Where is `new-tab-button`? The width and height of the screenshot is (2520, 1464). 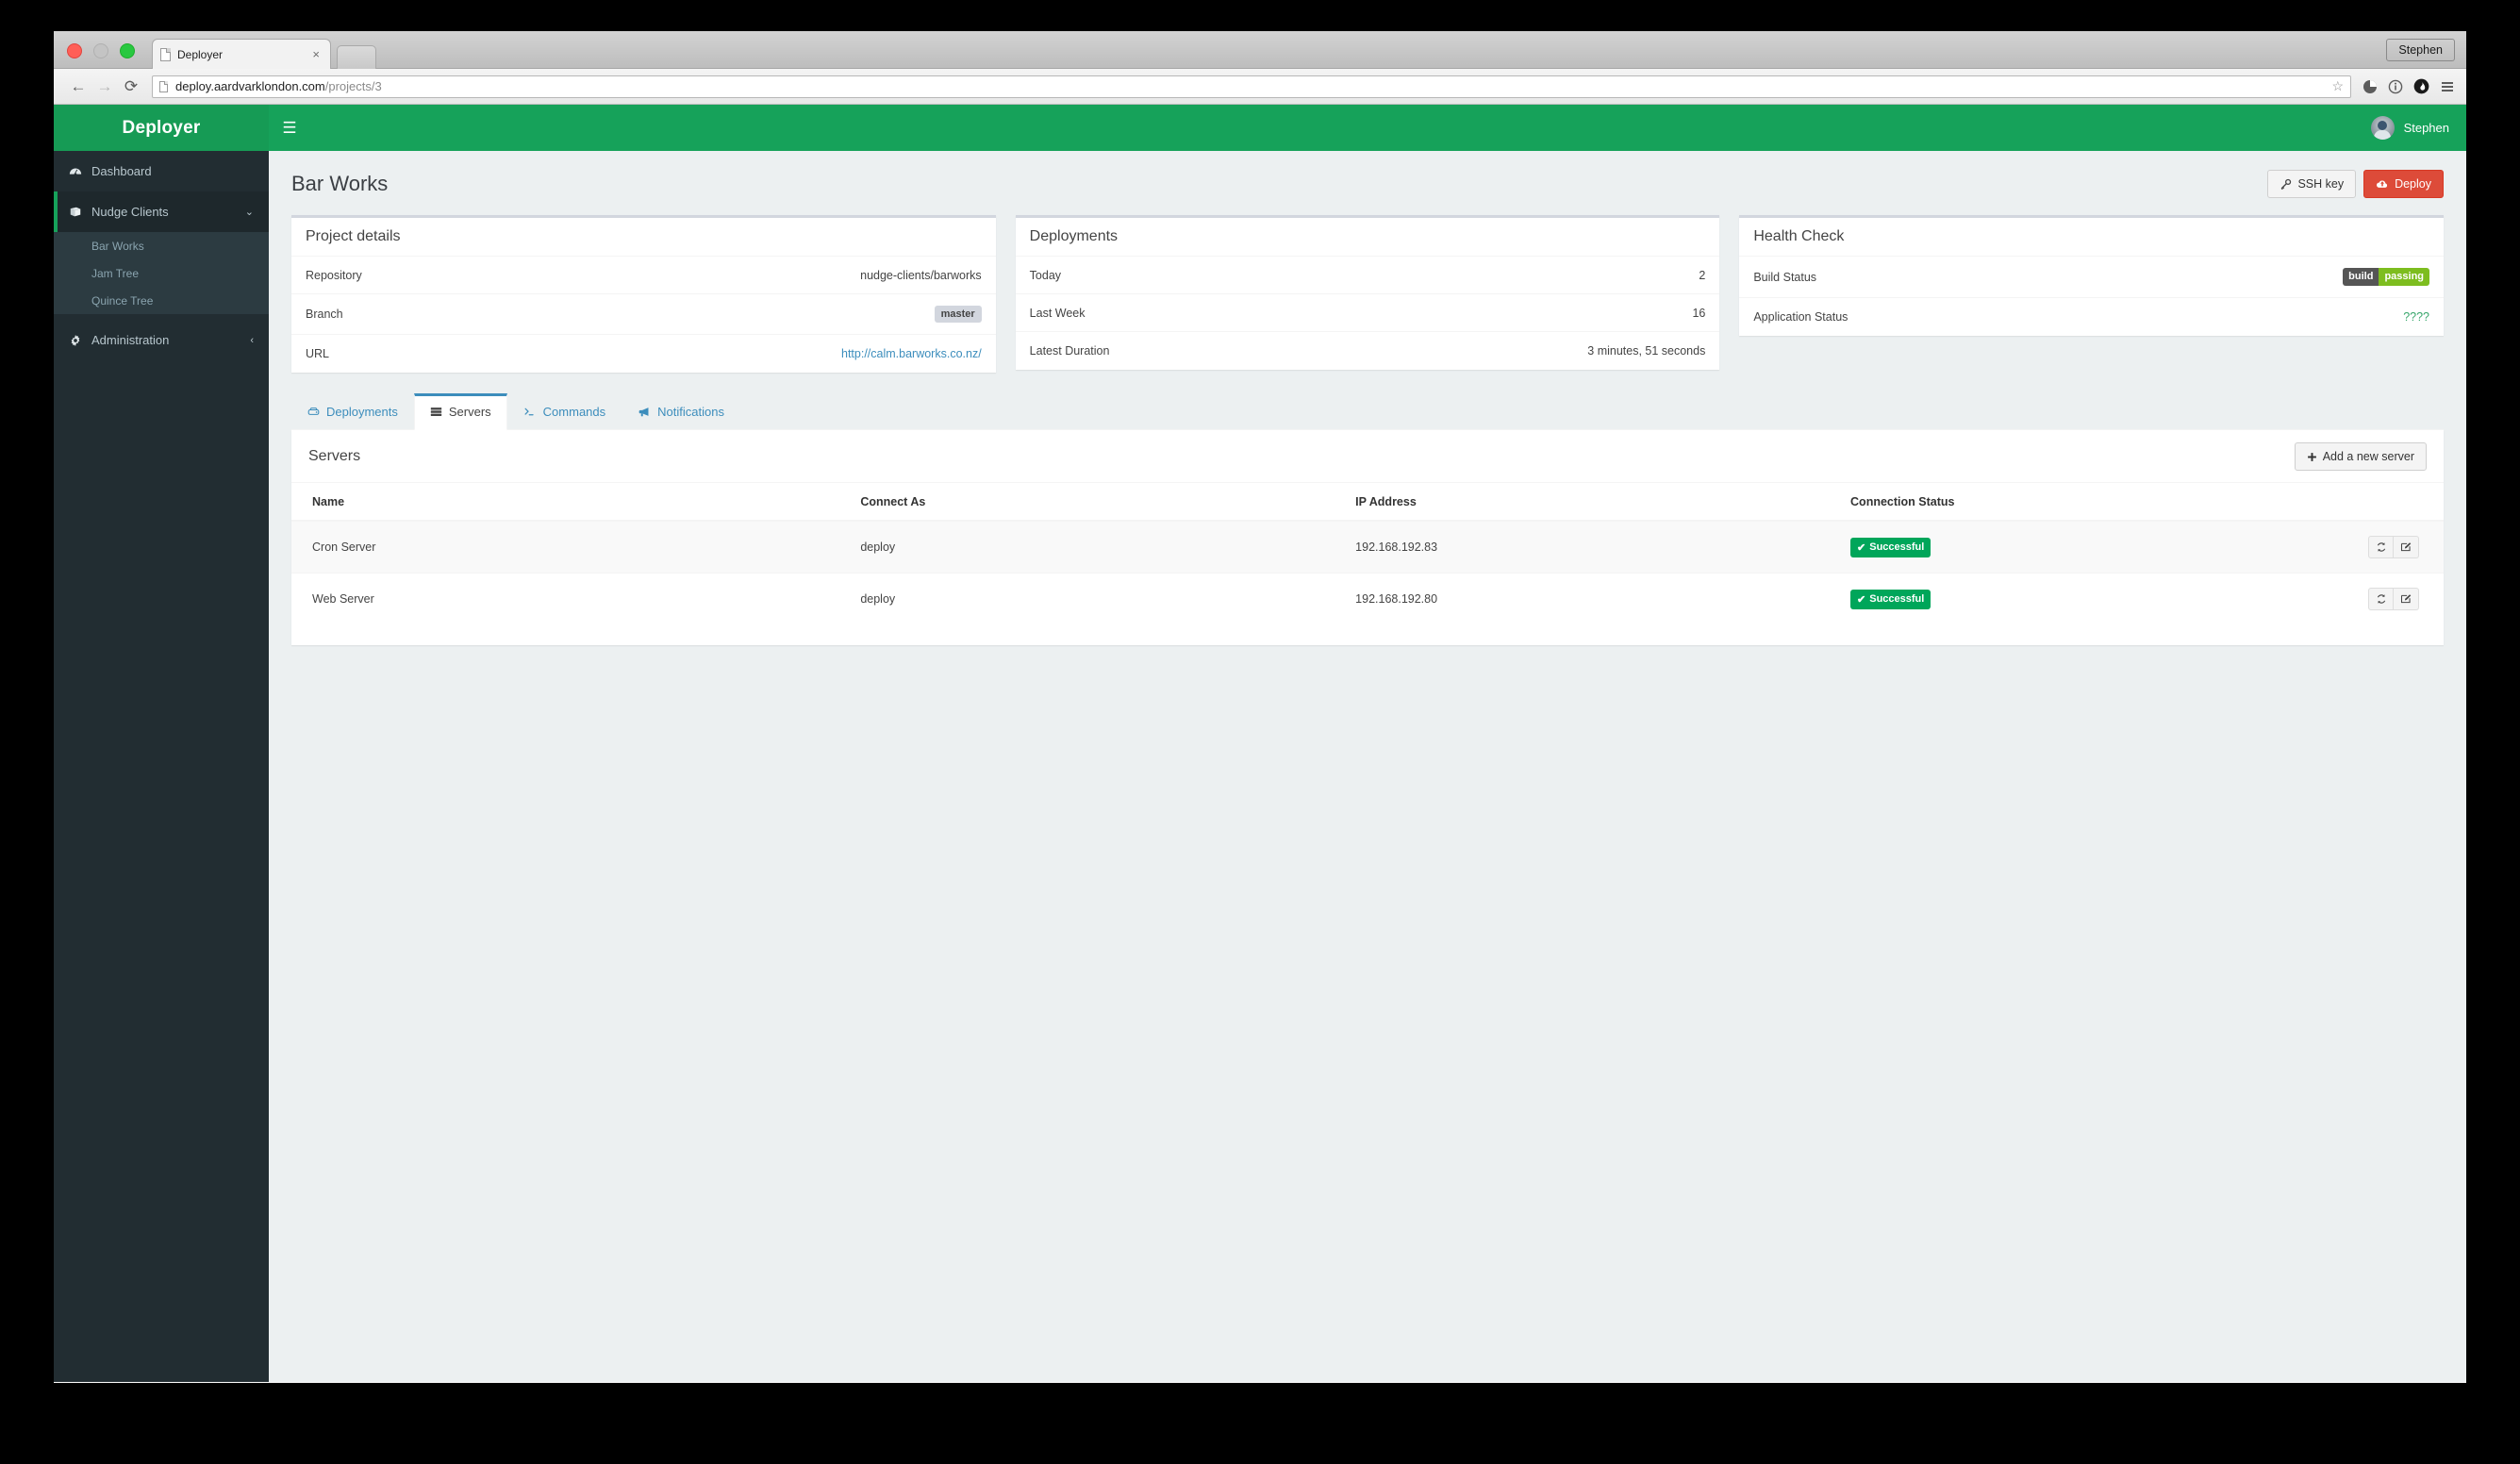
new-tab-button is located at coordinates (357, 57).